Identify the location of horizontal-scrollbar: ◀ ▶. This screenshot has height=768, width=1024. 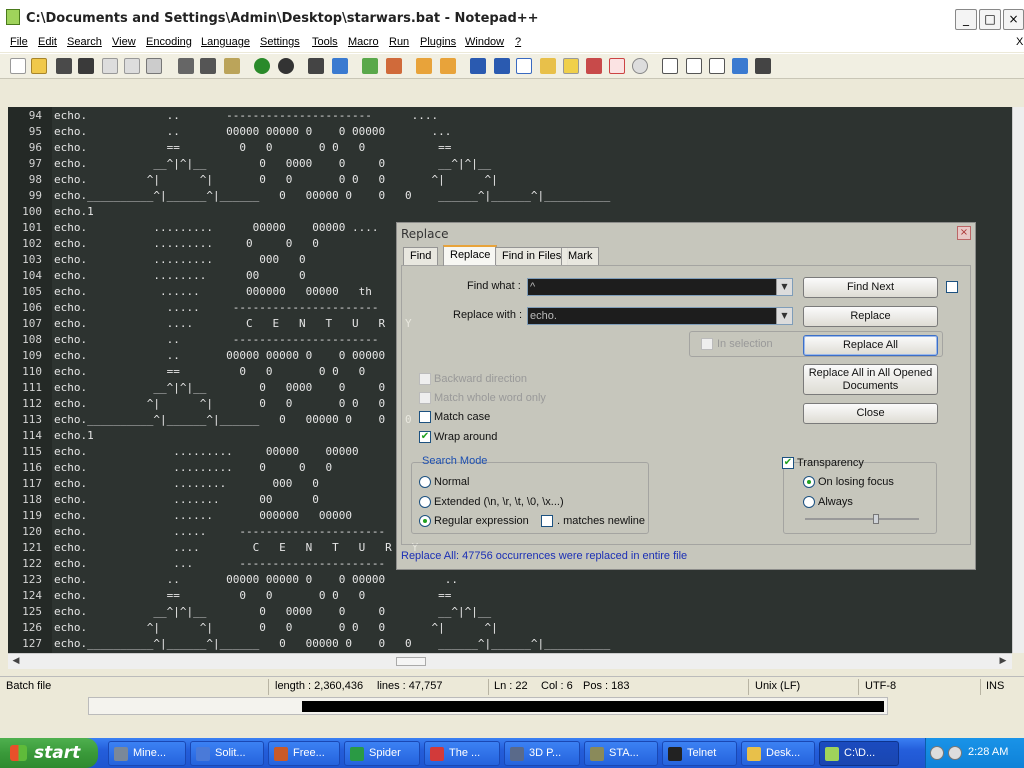
(510, 661).